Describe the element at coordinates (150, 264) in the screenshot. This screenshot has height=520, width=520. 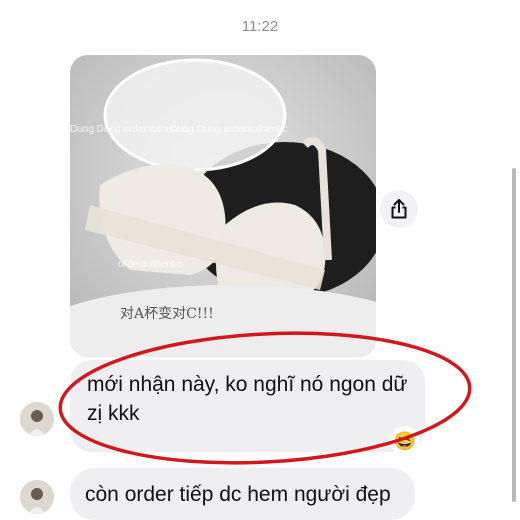
I see `watermark: orderauthentic` at that location.